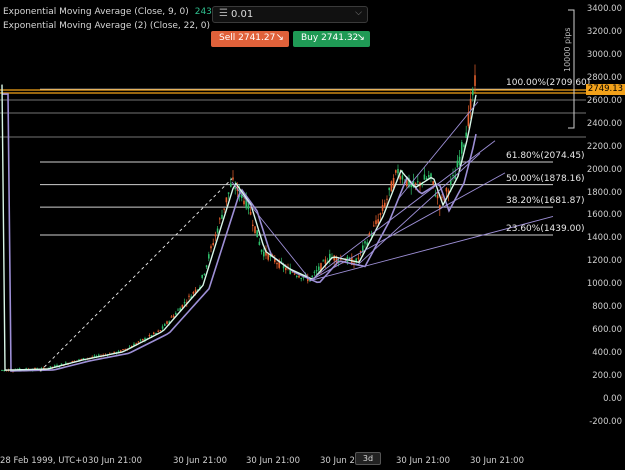  What do you see at coordinates (567, 49) in the screenshot?
I see `pips-ruler-label: 10000 pips` at bounding box center [567, 49].